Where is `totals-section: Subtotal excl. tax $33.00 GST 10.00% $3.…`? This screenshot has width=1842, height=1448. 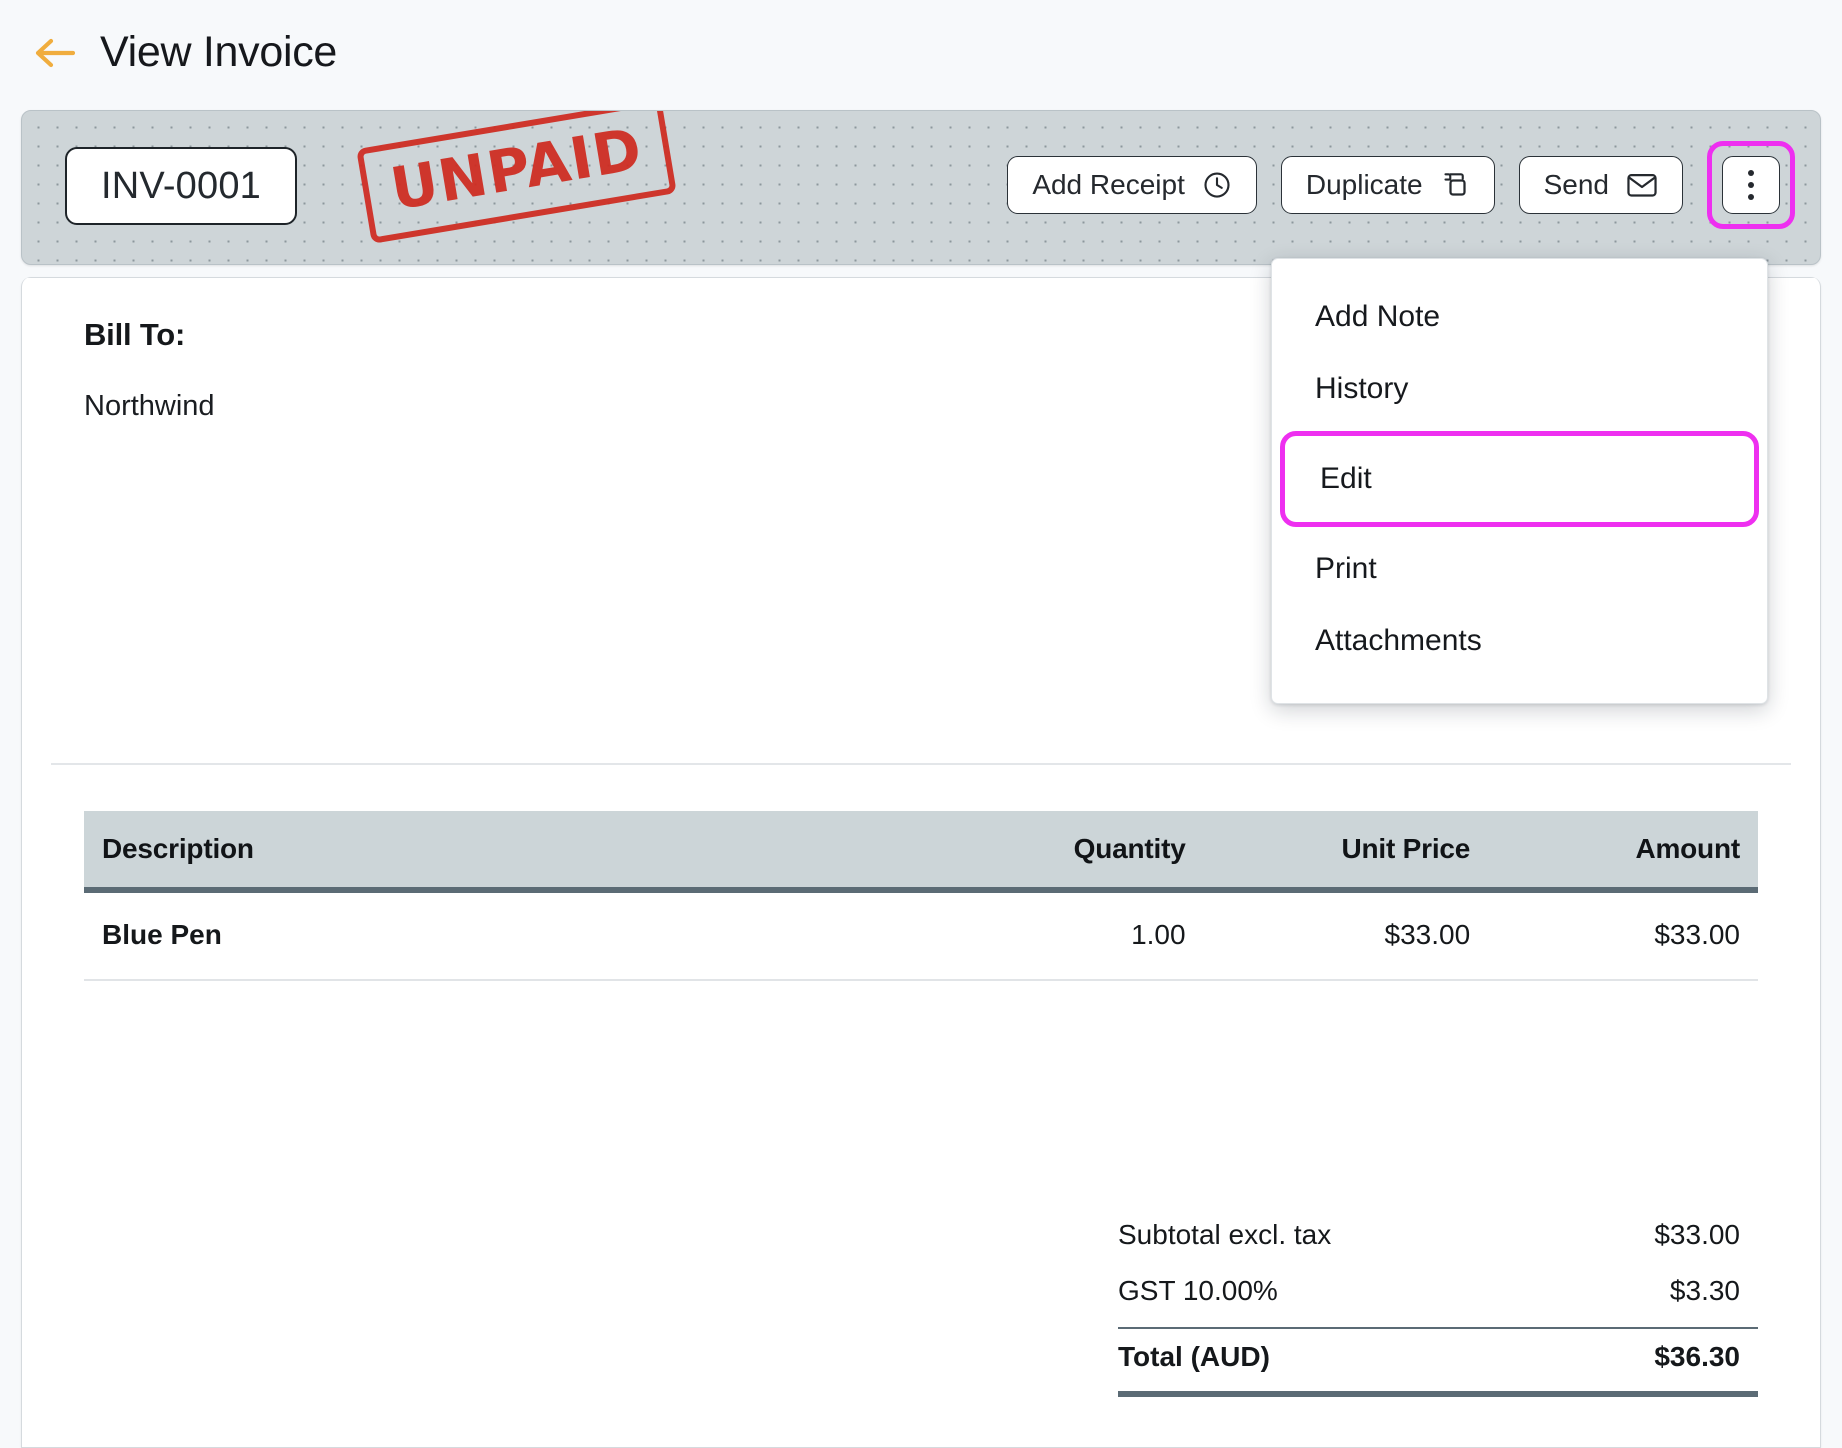
totals-section: Subtotal excl. tax $33.00 GST 10.00% $3.… is located at coordinates (1438, 1327).